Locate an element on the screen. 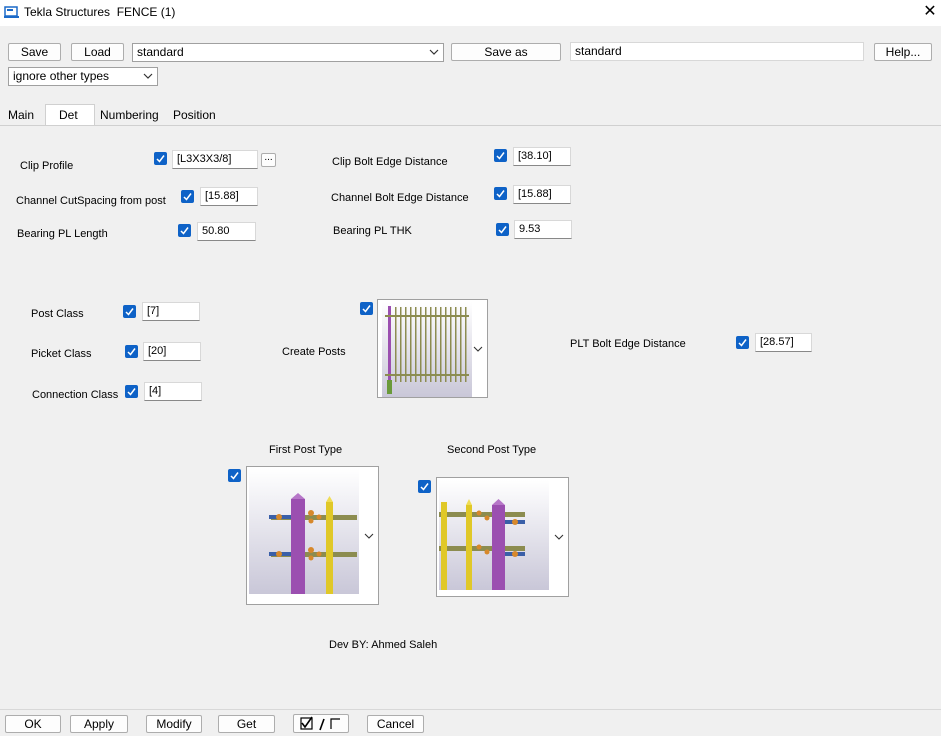 The height and width of the screenshot is (736, 941). dialog-name: FENCE (1) is located at coordinates (146, 12).